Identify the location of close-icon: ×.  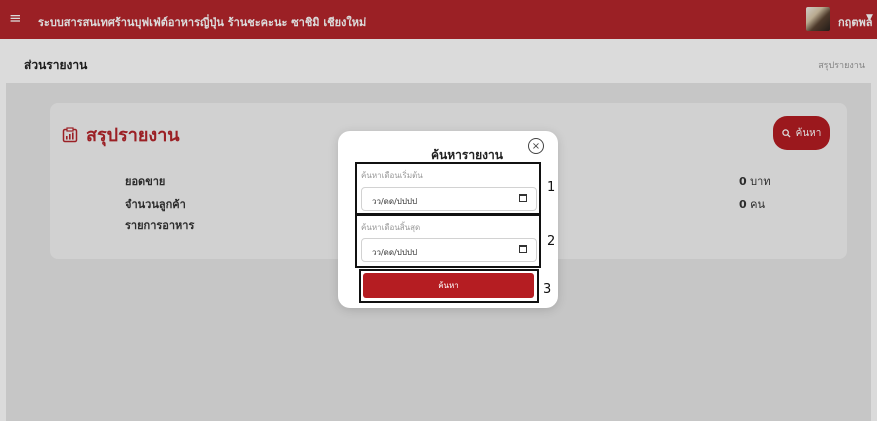
(536, 146).